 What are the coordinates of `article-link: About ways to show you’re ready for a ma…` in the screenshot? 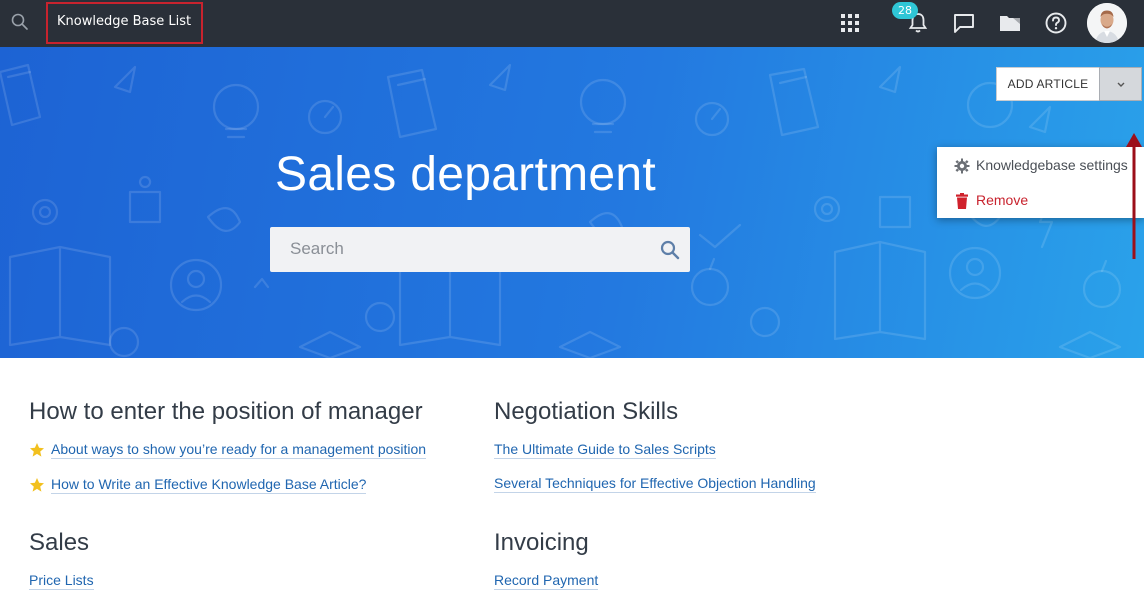 It's located at (239, 450).